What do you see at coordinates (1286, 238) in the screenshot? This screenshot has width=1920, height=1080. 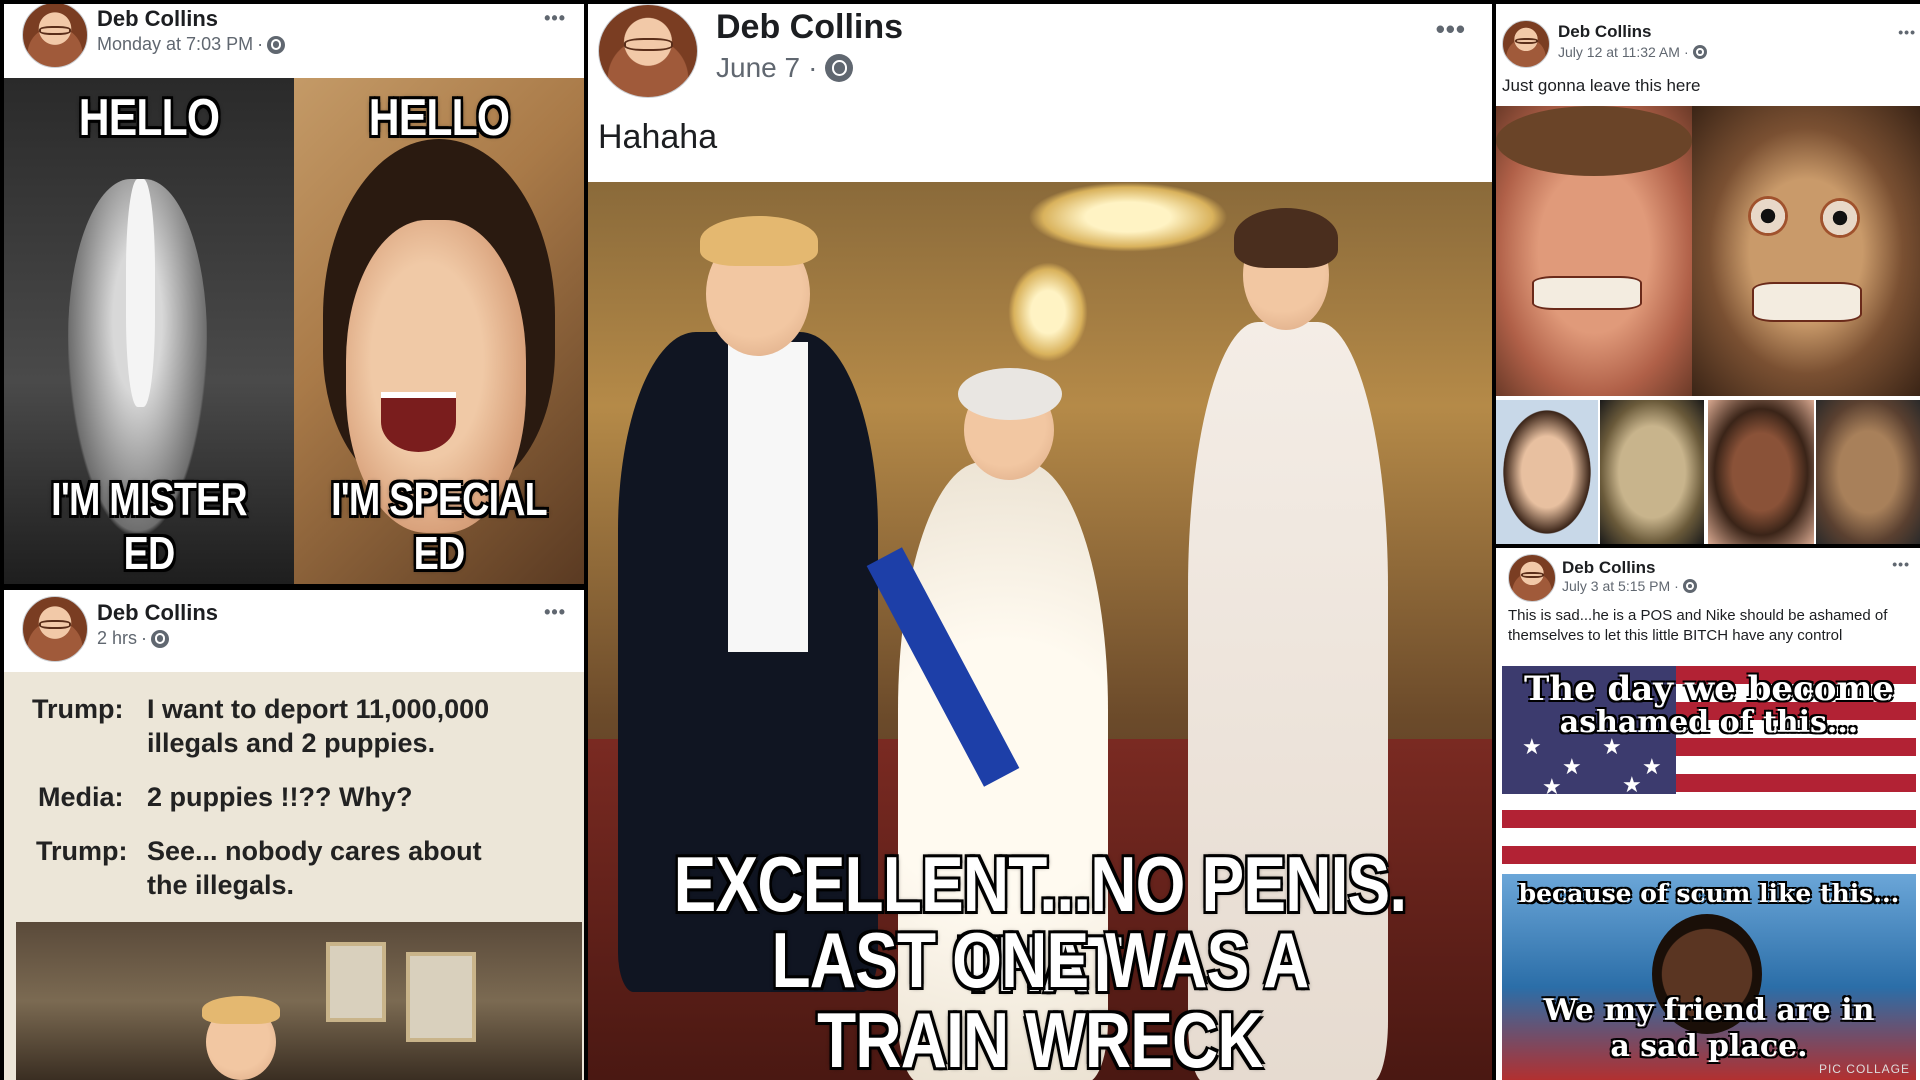 I see `woman-hair` at bounding box center [1286, 238].